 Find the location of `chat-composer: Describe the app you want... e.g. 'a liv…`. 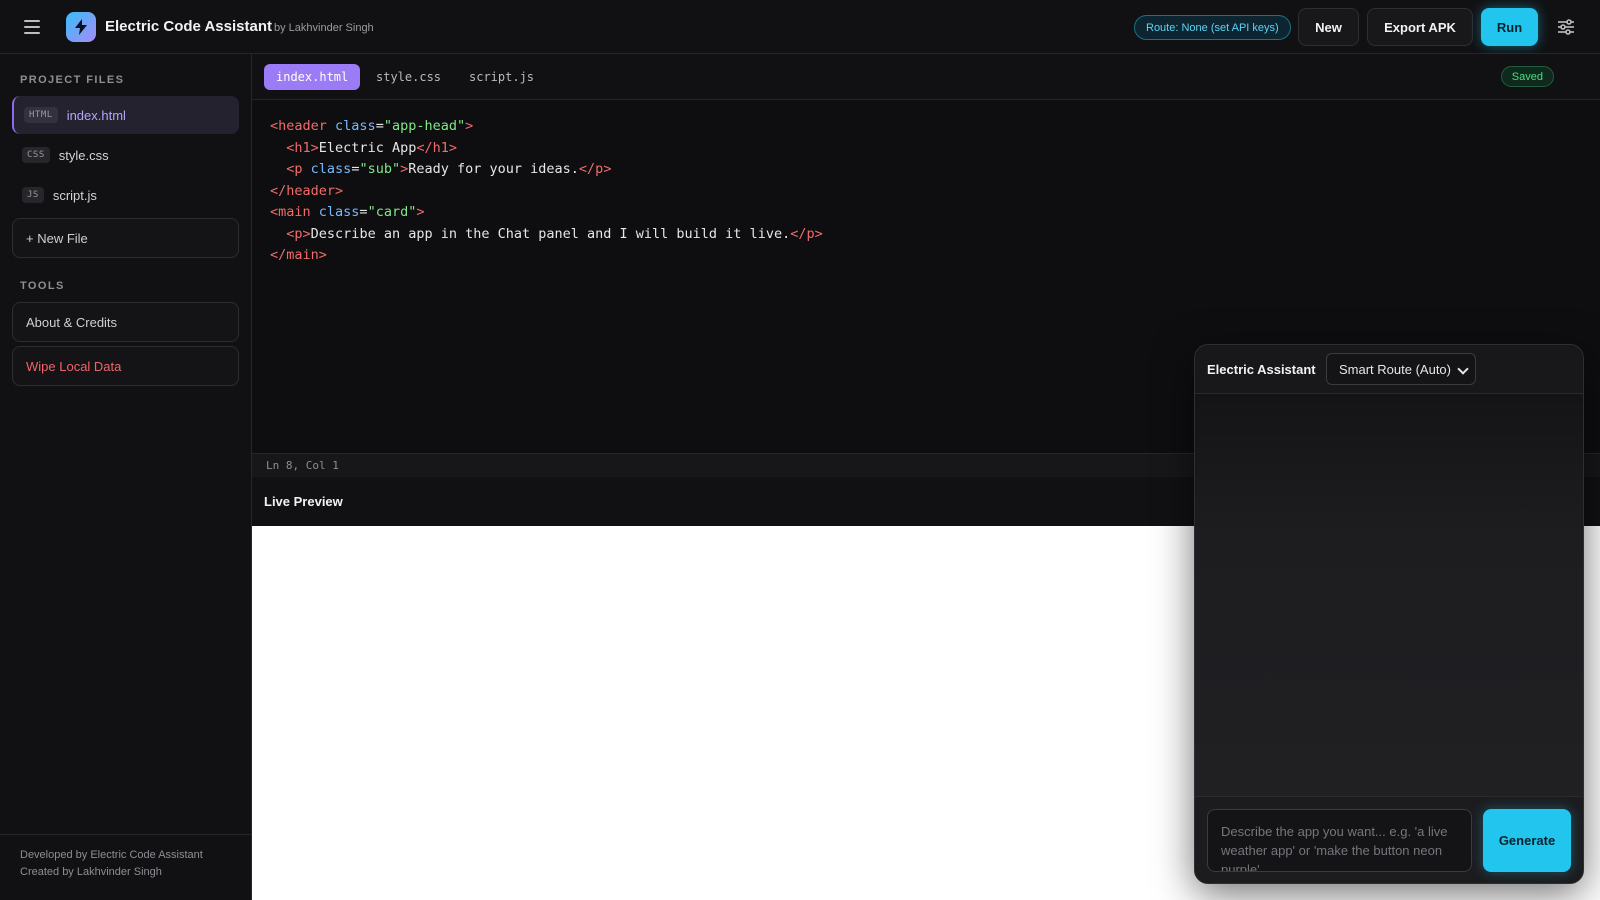

chat-composer: Describe the app you want... e.g. 'a liv… is located at coordinates (1389, 839).